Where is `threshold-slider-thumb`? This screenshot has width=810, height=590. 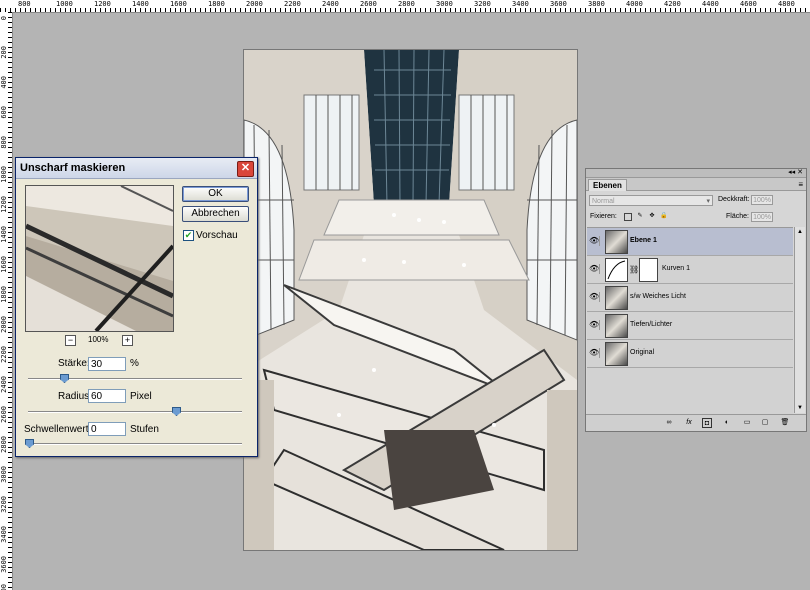 threshold-slider-thumb is located at coordinates (29, 443).